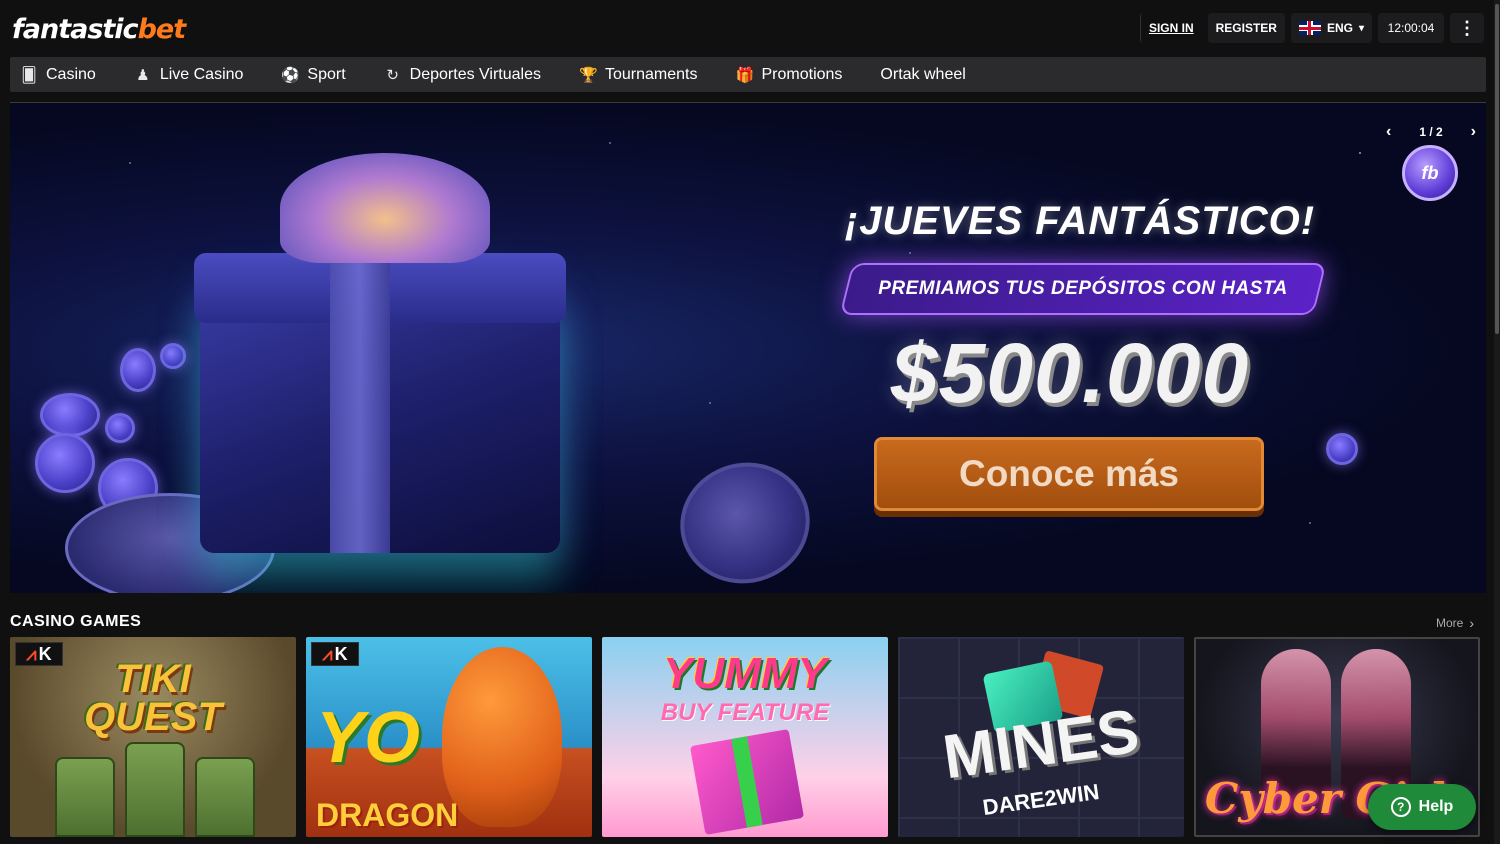 Image resolution: width=1500 pixels, height=844 pixels. I want to click on language-selector: ENG ▾, so click(1331, 28).